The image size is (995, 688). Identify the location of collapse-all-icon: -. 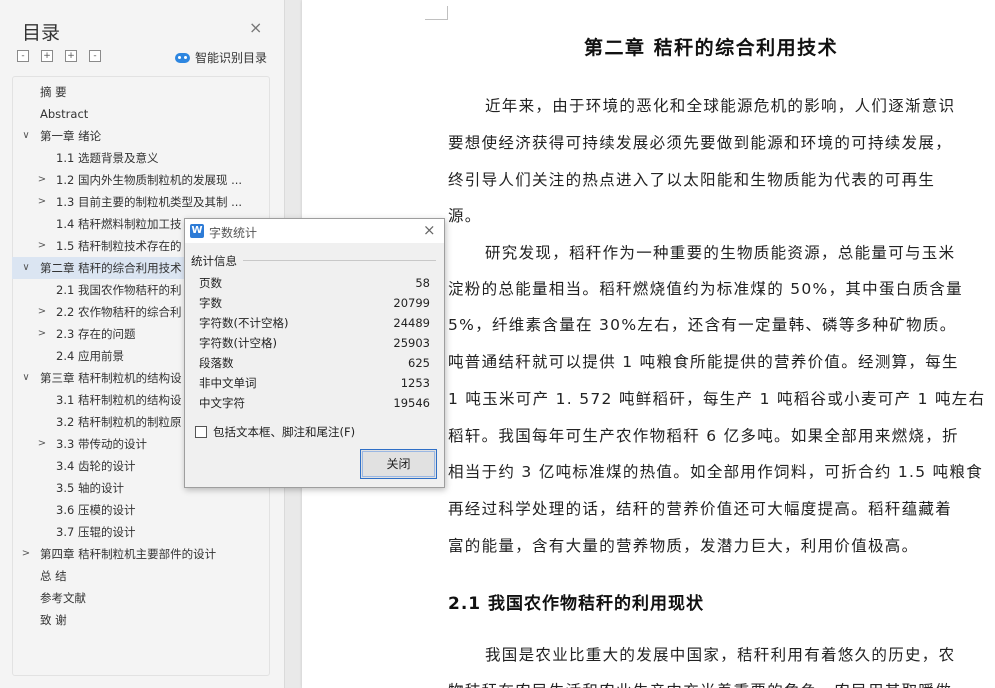
(23, 56).